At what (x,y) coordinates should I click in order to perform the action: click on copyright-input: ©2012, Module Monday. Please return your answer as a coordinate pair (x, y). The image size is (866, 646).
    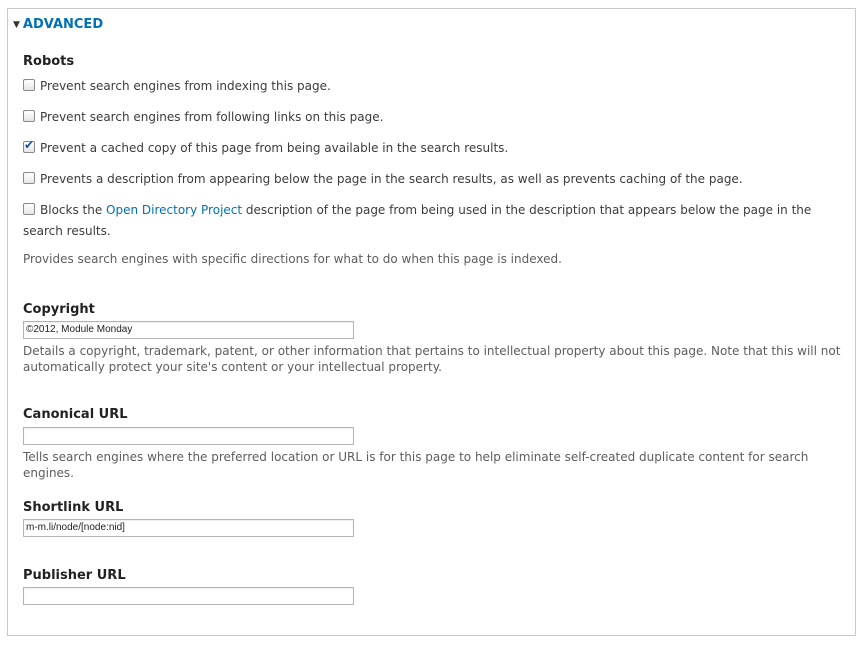
    Looking at the image, I should click on (188, 330).